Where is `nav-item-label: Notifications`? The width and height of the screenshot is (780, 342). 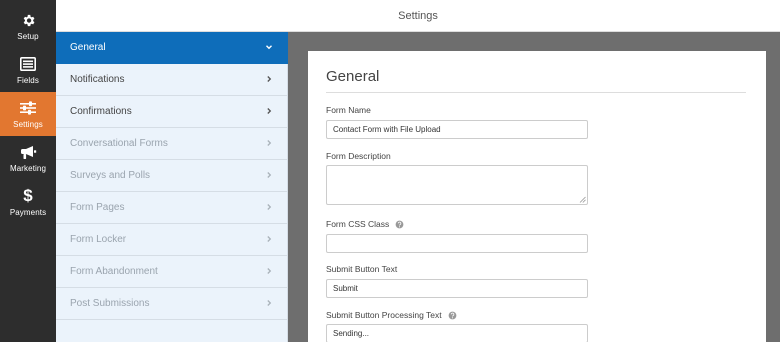
nav-item-label: Notifications is located at coordinates (97, 79).